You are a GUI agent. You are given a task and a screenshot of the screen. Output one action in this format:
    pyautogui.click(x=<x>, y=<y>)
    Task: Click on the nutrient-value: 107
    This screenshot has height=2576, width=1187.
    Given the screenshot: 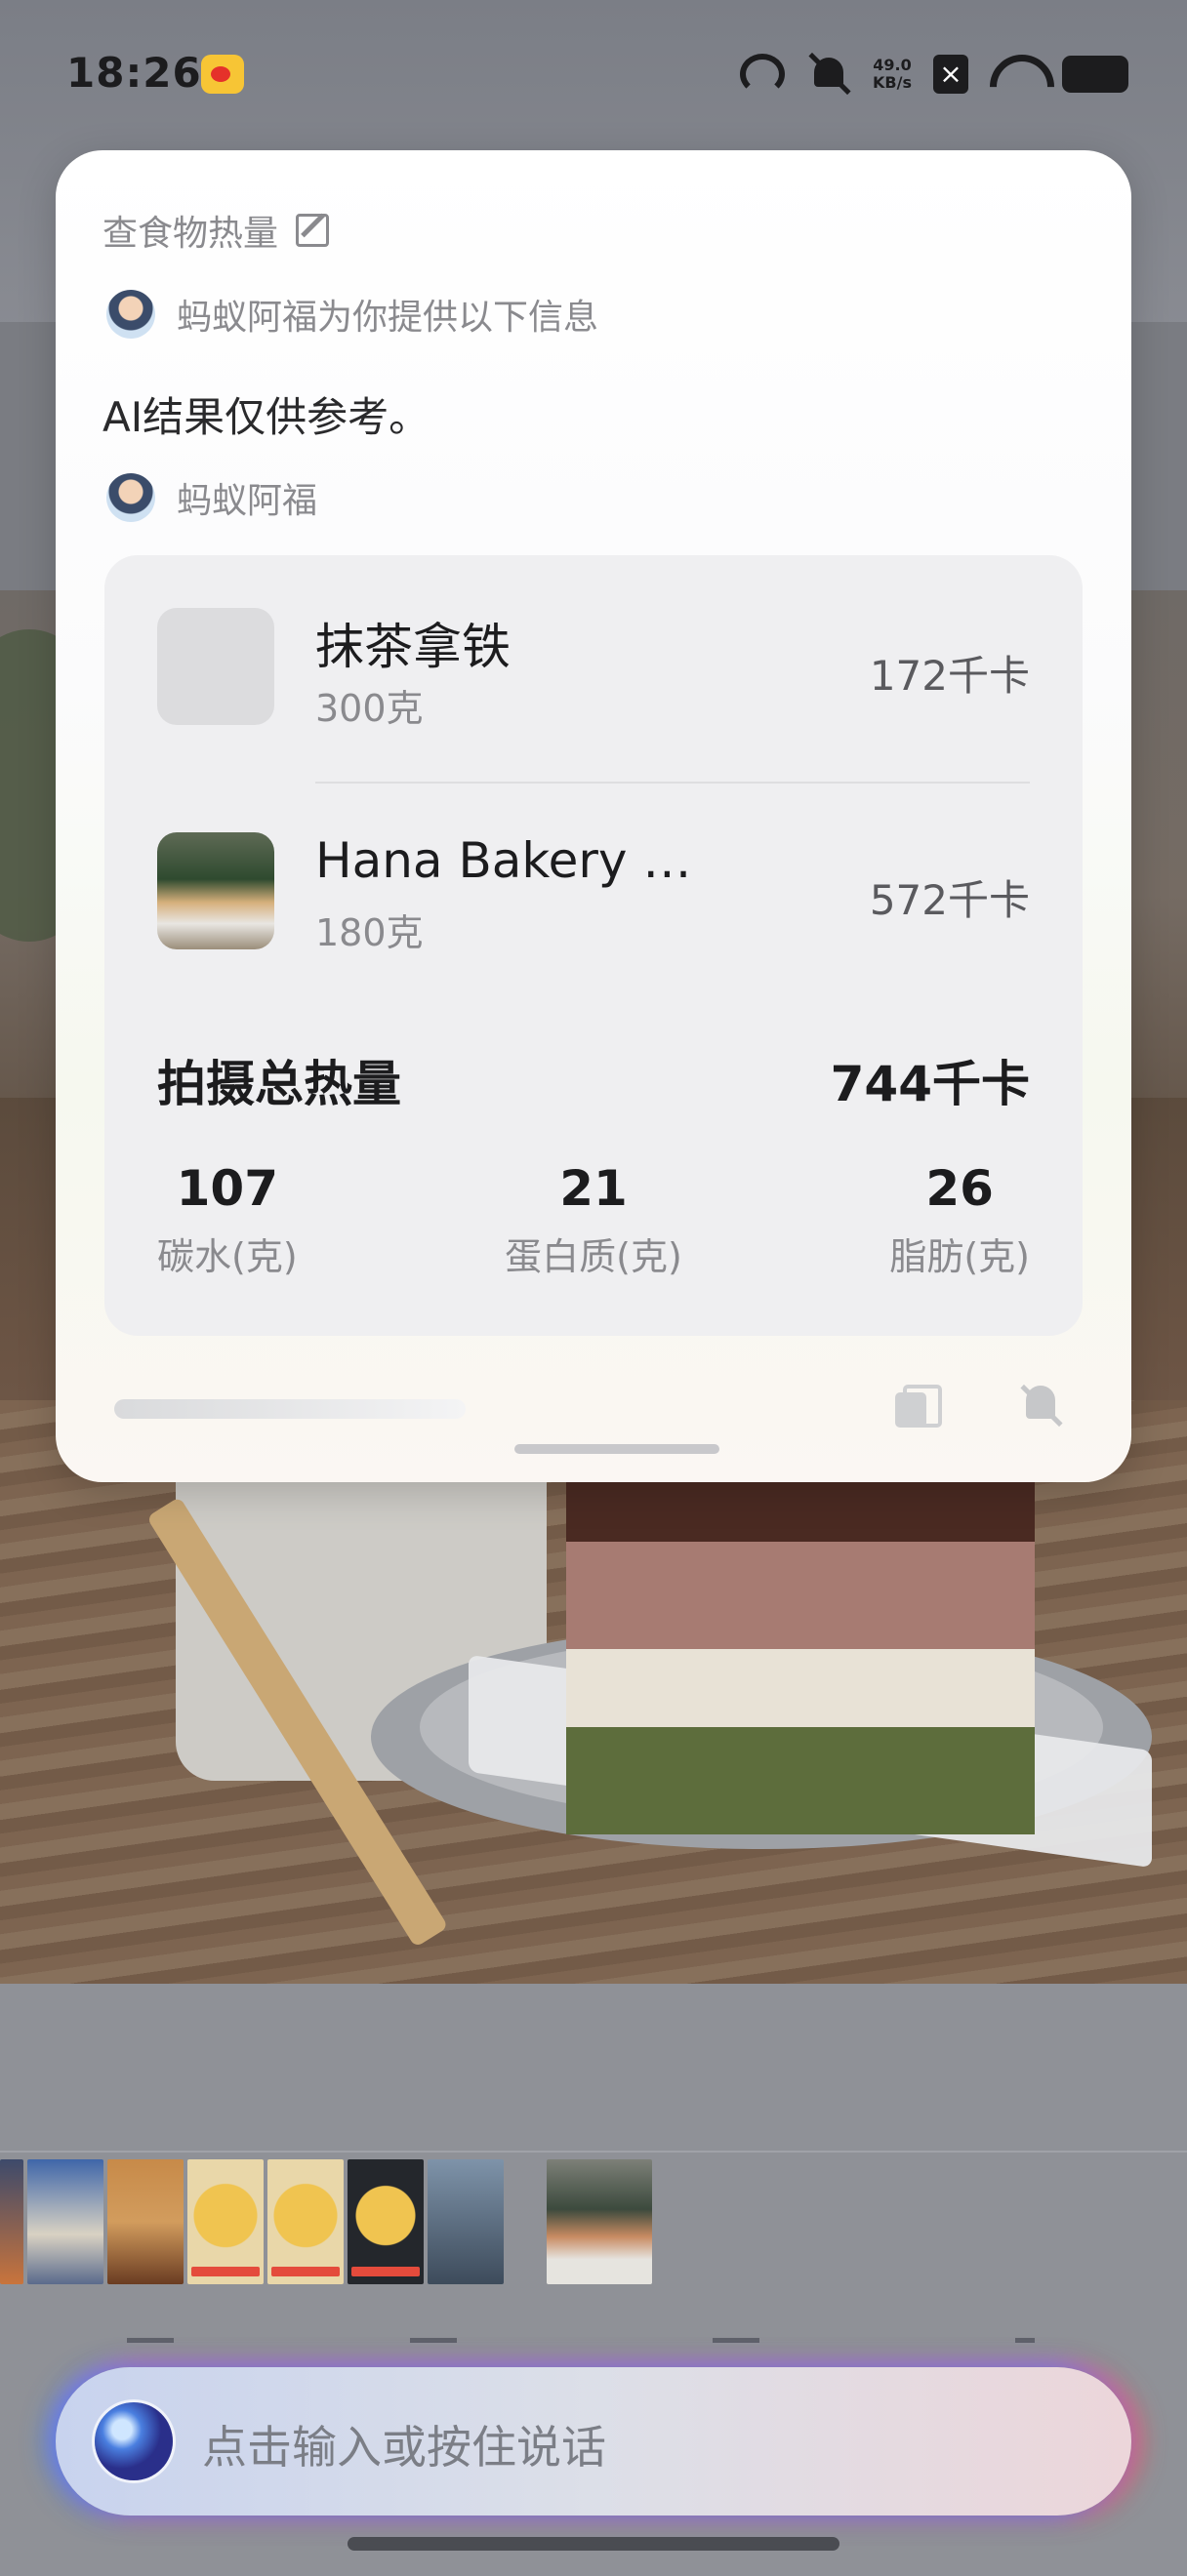 What is the action you would take?
    pyautogui.click(x=227, y=1188)
    